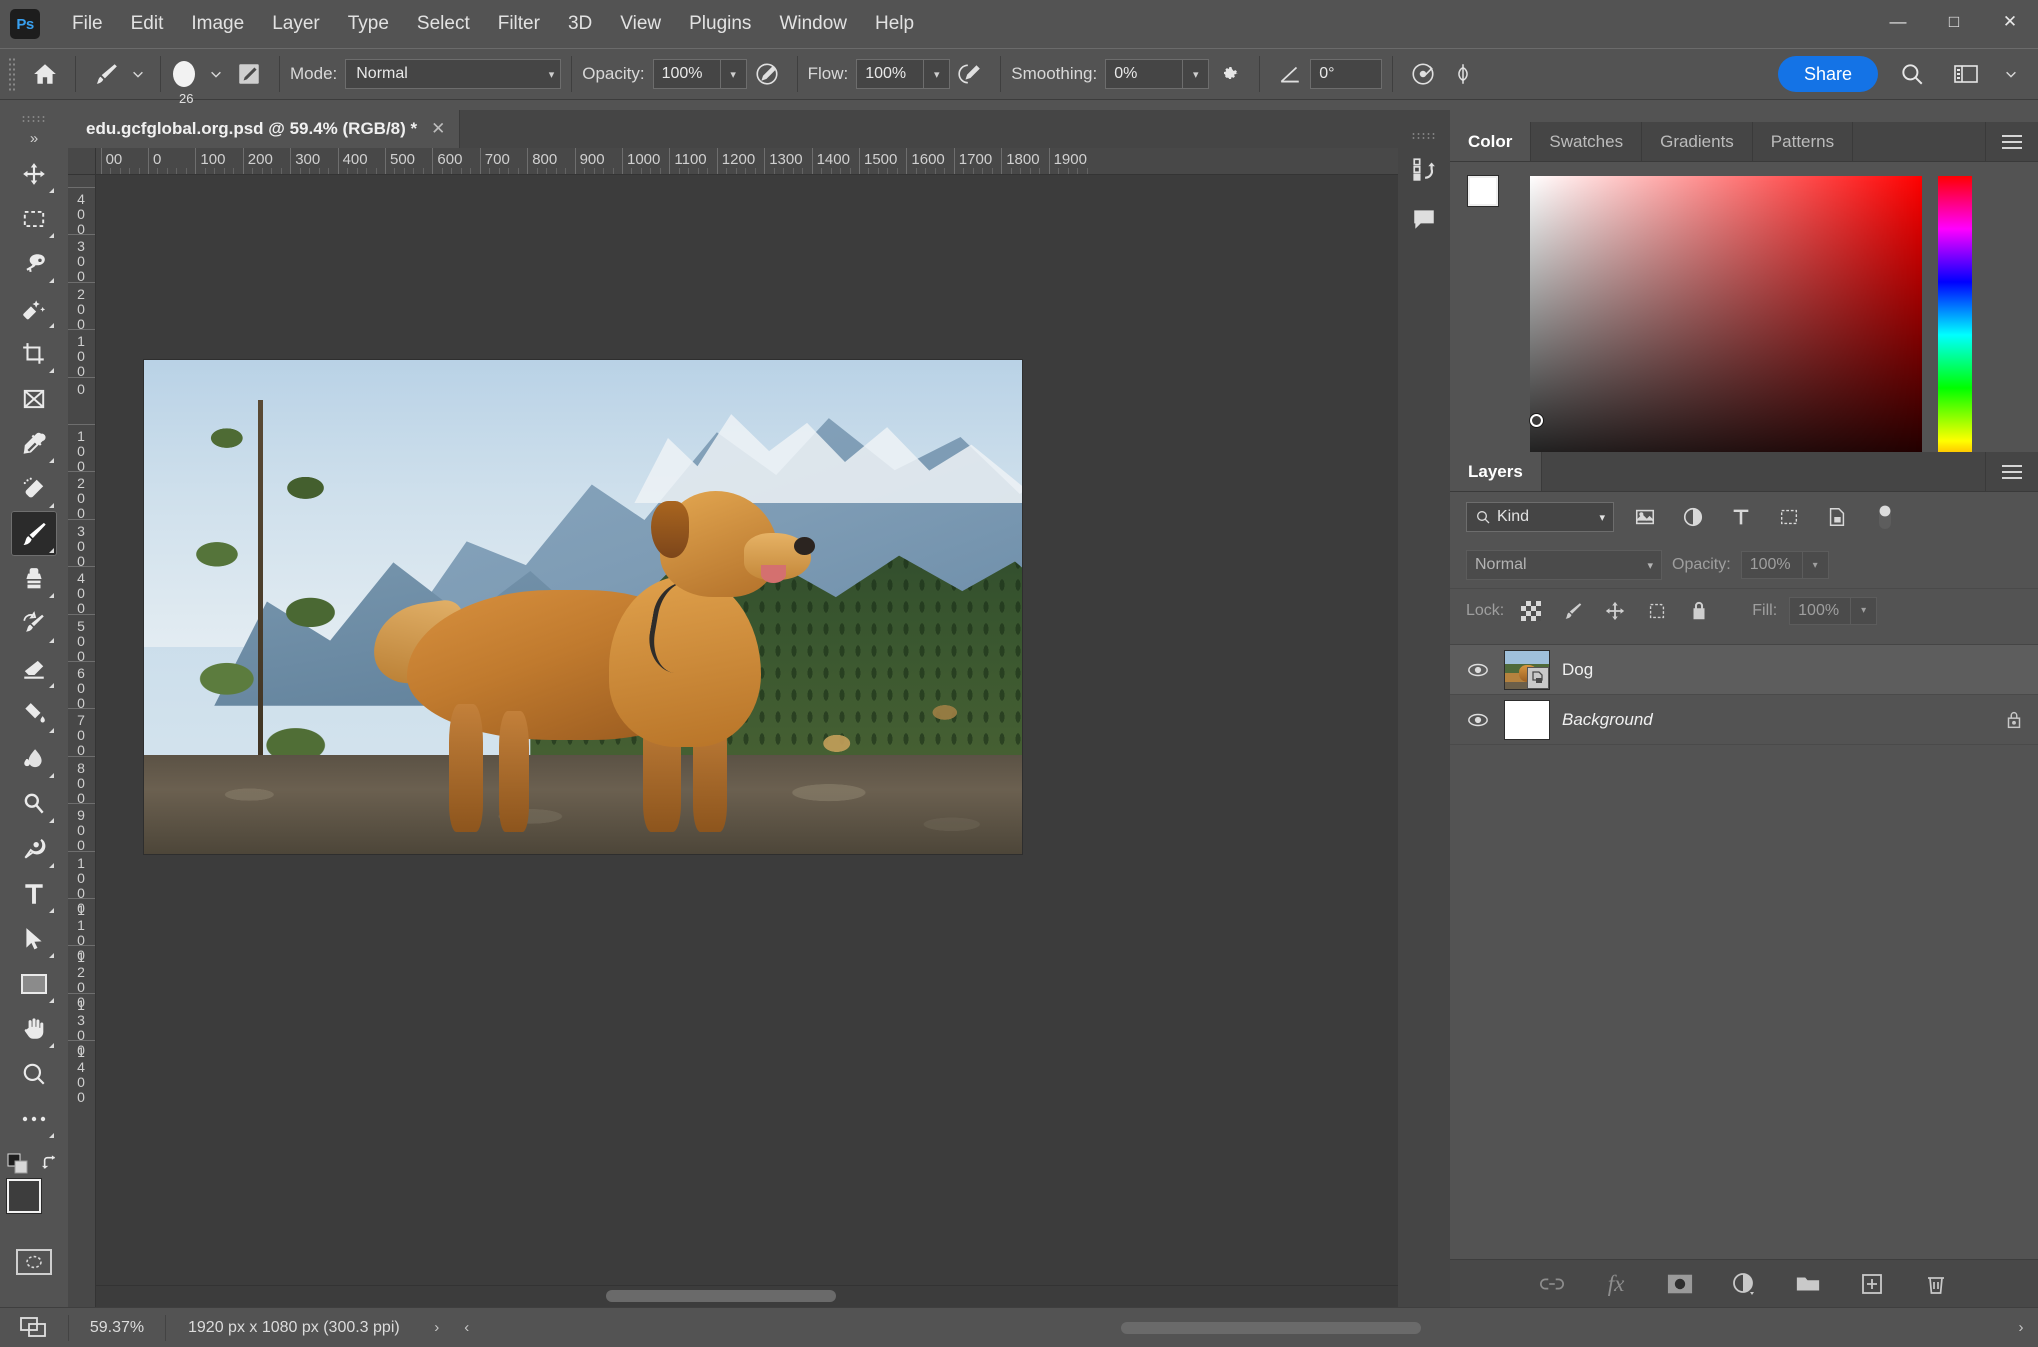 This screenshot has height=1347, width=2038. I want to click on lock-position-icon, so click(1615, 611).